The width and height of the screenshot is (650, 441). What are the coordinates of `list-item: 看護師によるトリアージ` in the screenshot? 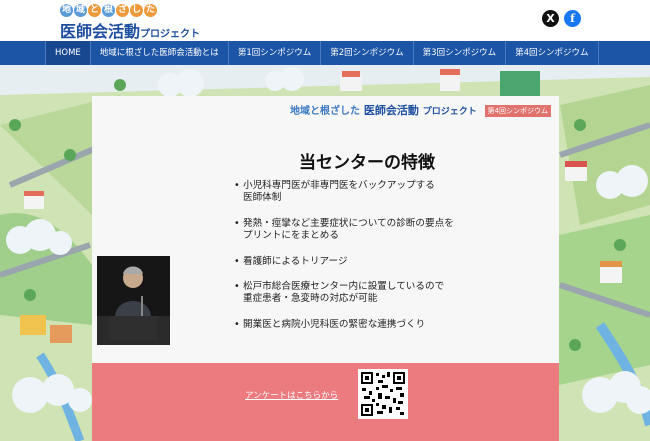 It's located at (384, 262).